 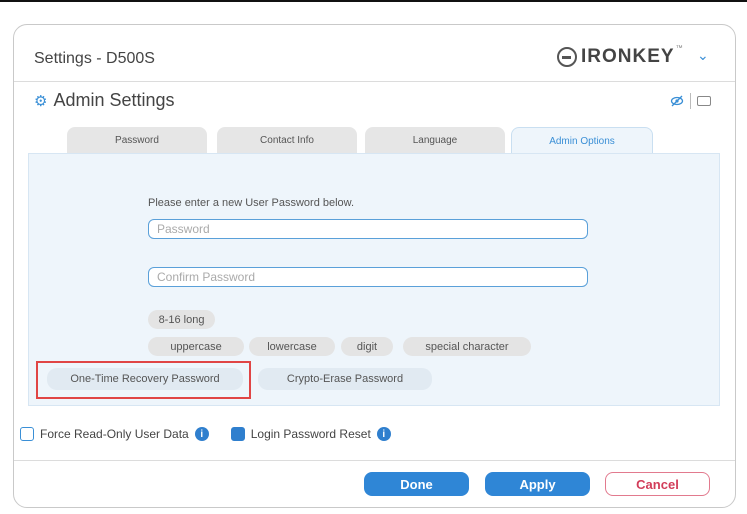 What do you see at coordinates (657, 484) in the screenshot?
I see `cancel-button: Cancel` at bounding box center [657, 484].